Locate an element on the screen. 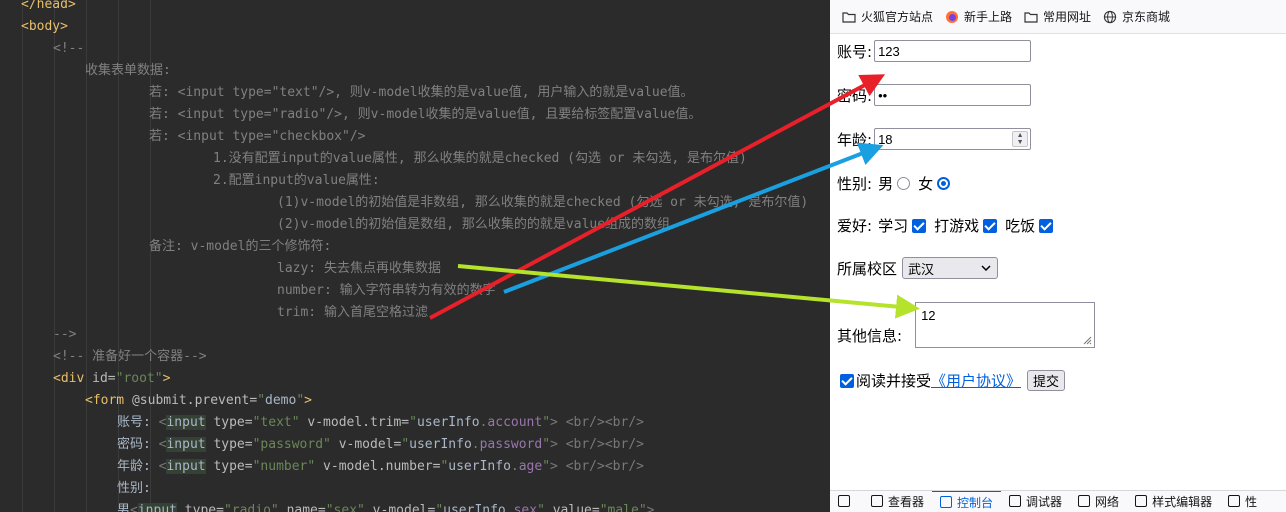  campus-row: 所属校区 武汉 is located at coordinates (918, 268).